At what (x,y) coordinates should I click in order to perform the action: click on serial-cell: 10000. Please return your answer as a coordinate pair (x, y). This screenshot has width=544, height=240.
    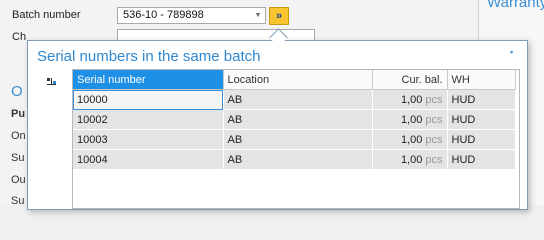
    Looking at the image, I should click on (148, 99).